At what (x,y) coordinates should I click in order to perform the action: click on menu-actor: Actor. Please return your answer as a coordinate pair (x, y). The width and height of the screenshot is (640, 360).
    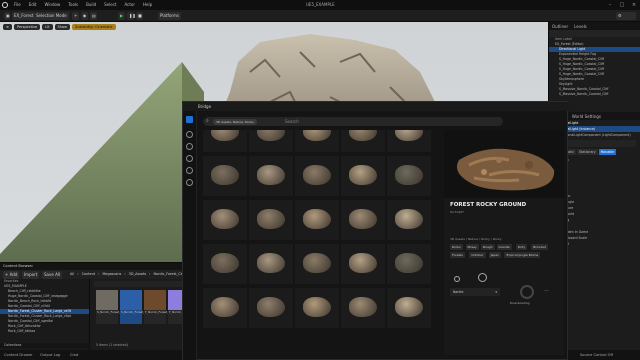
    Looking at the image, I should click on (129, 5).